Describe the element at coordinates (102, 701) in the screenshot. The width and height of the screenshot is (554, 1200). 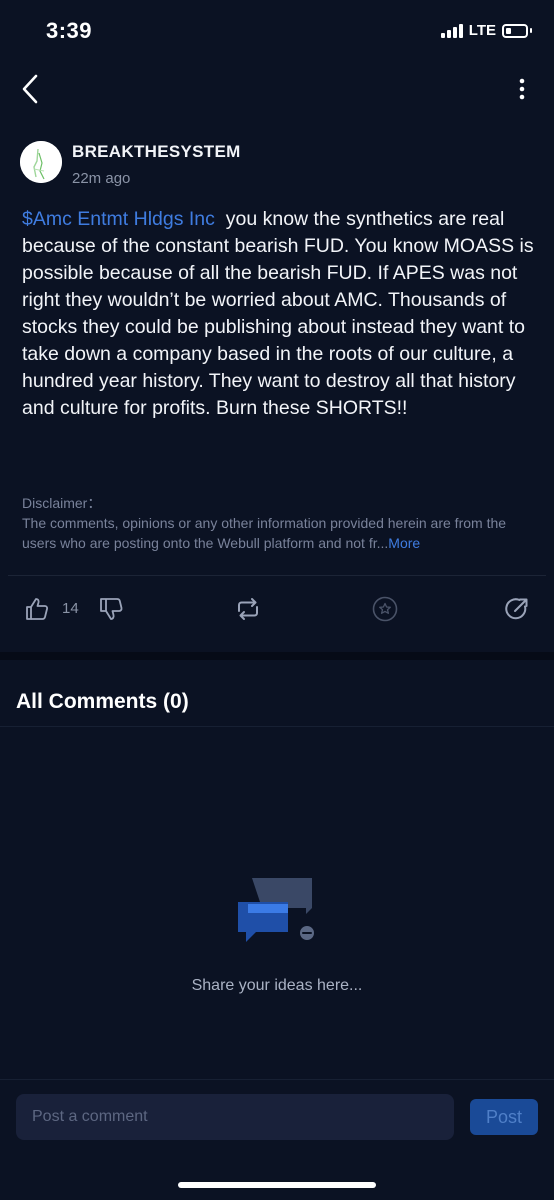
I see `comments-title: All Comments (0)` at that location.